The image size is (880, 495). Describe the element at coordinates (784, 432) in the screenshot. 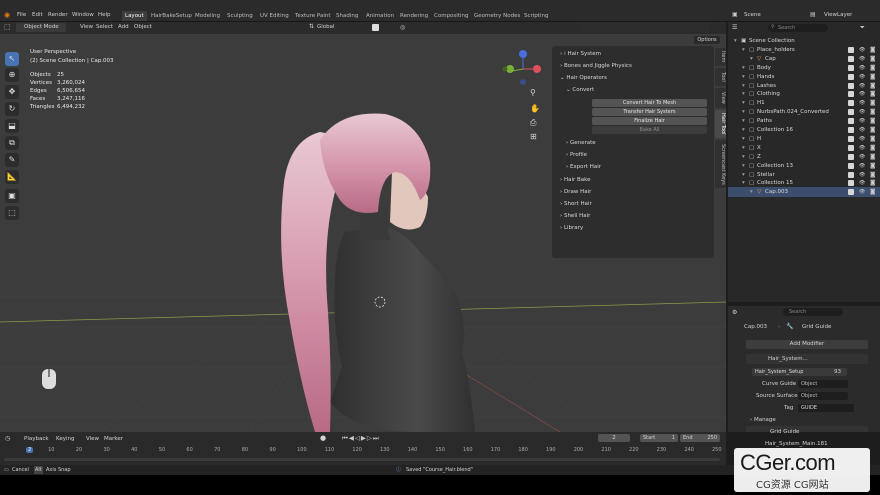

I see `modifier-2-name: Grid Guide` at that location.